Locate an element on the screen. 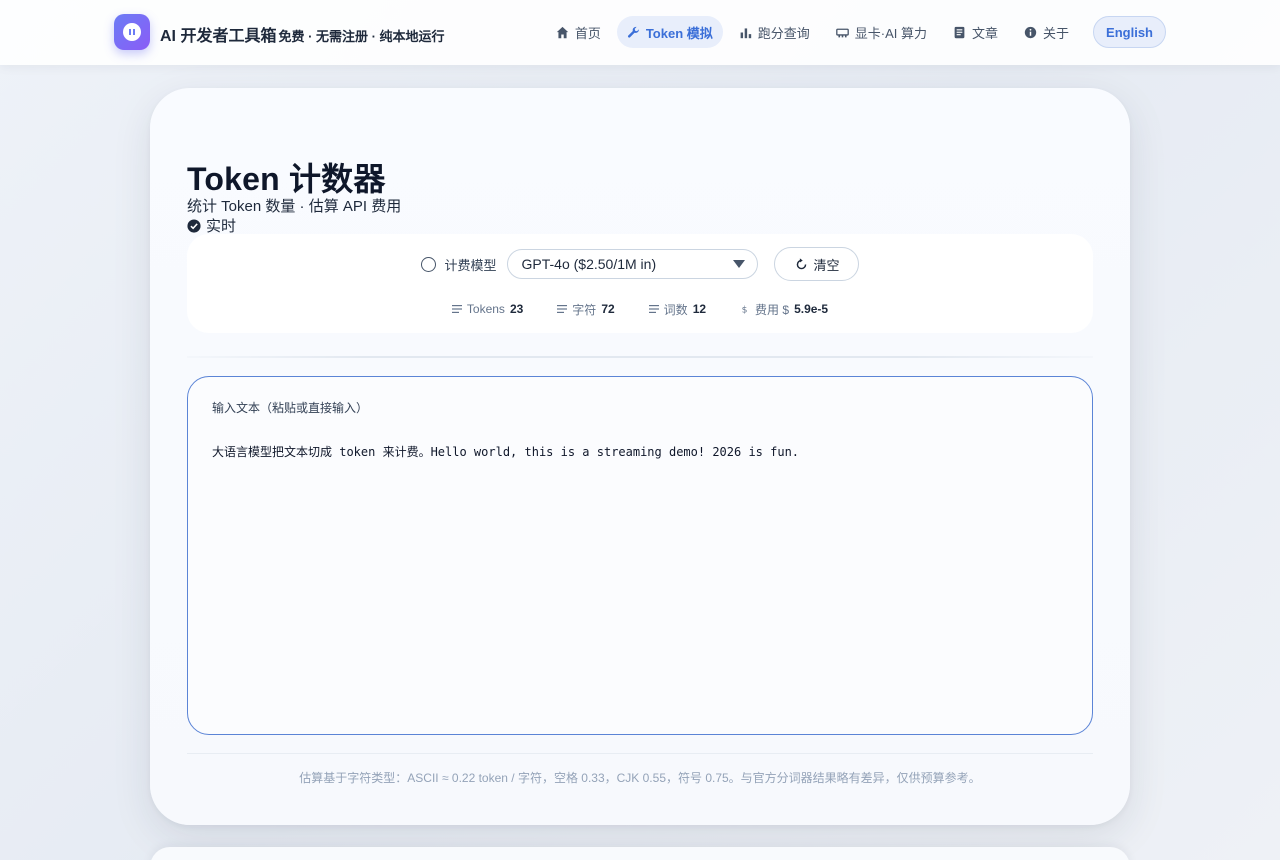 This screenshot has height=860, width=1280. model-control-row: 计费模型 GPT-4o ($2.50/1M in) 清空 is located at coordinates (640, 264).